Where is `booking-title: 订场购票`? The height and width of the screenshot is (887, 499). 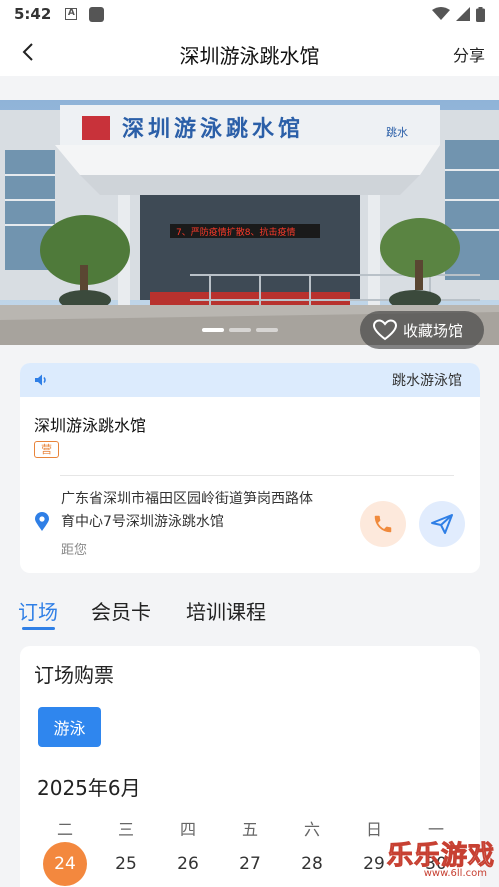 booking-title: 订场购票 is located at coordinates (74, 675).